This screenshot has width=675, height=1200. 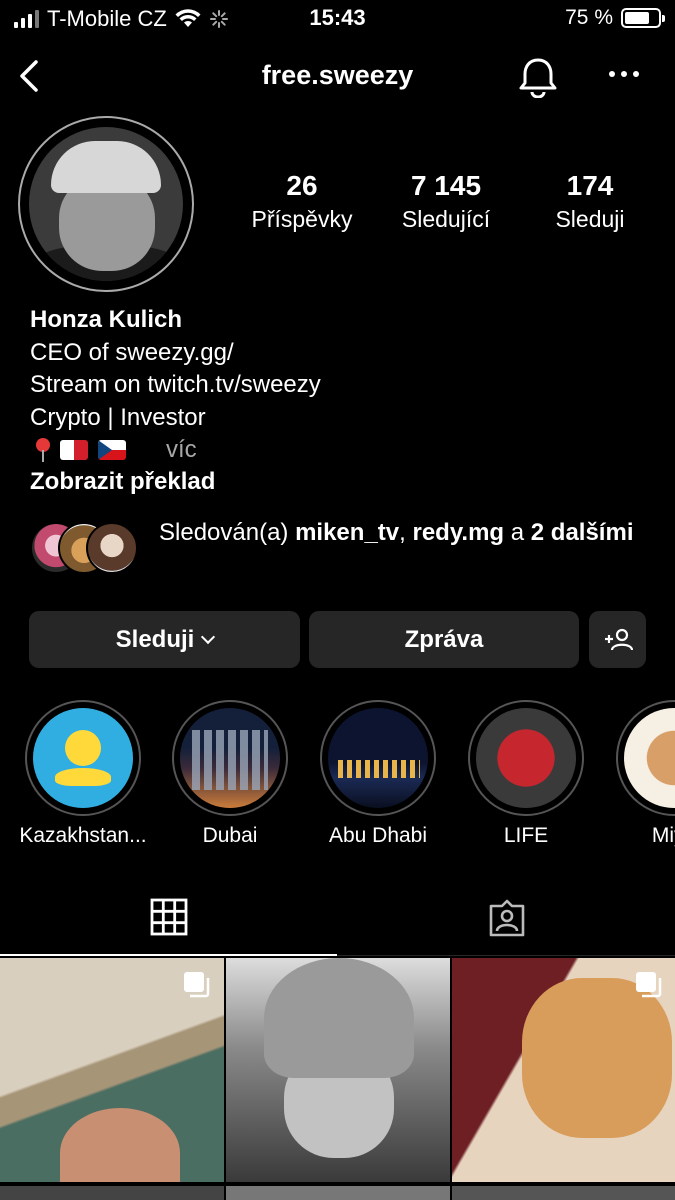 I want to click on highlight-label: Abu Dhabi, so click(x=378, y=835).